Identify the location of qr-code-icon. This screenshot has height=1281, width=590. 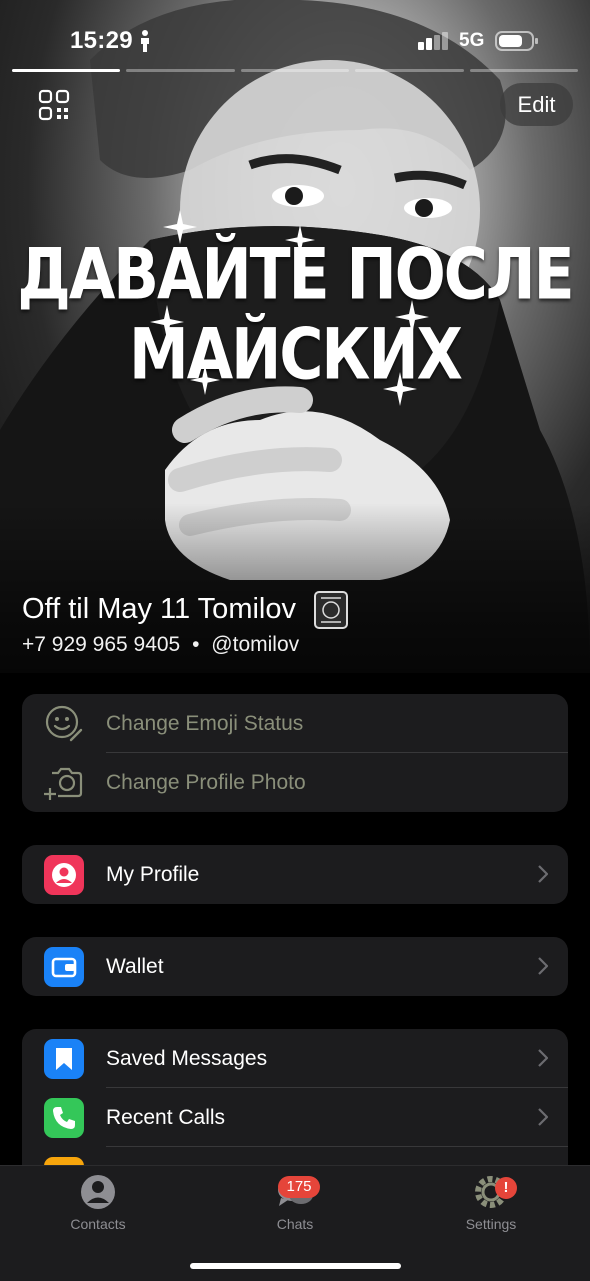
(54, 105).